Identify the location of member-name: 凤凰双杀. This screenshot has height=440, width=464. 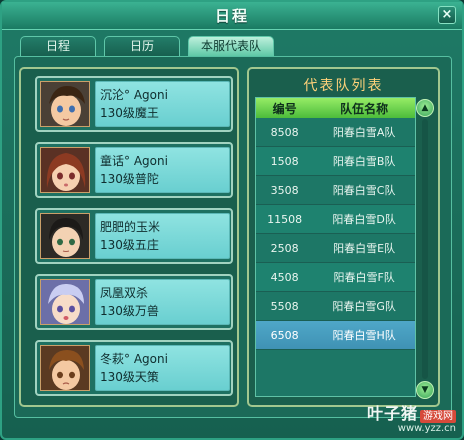
(124, 293).